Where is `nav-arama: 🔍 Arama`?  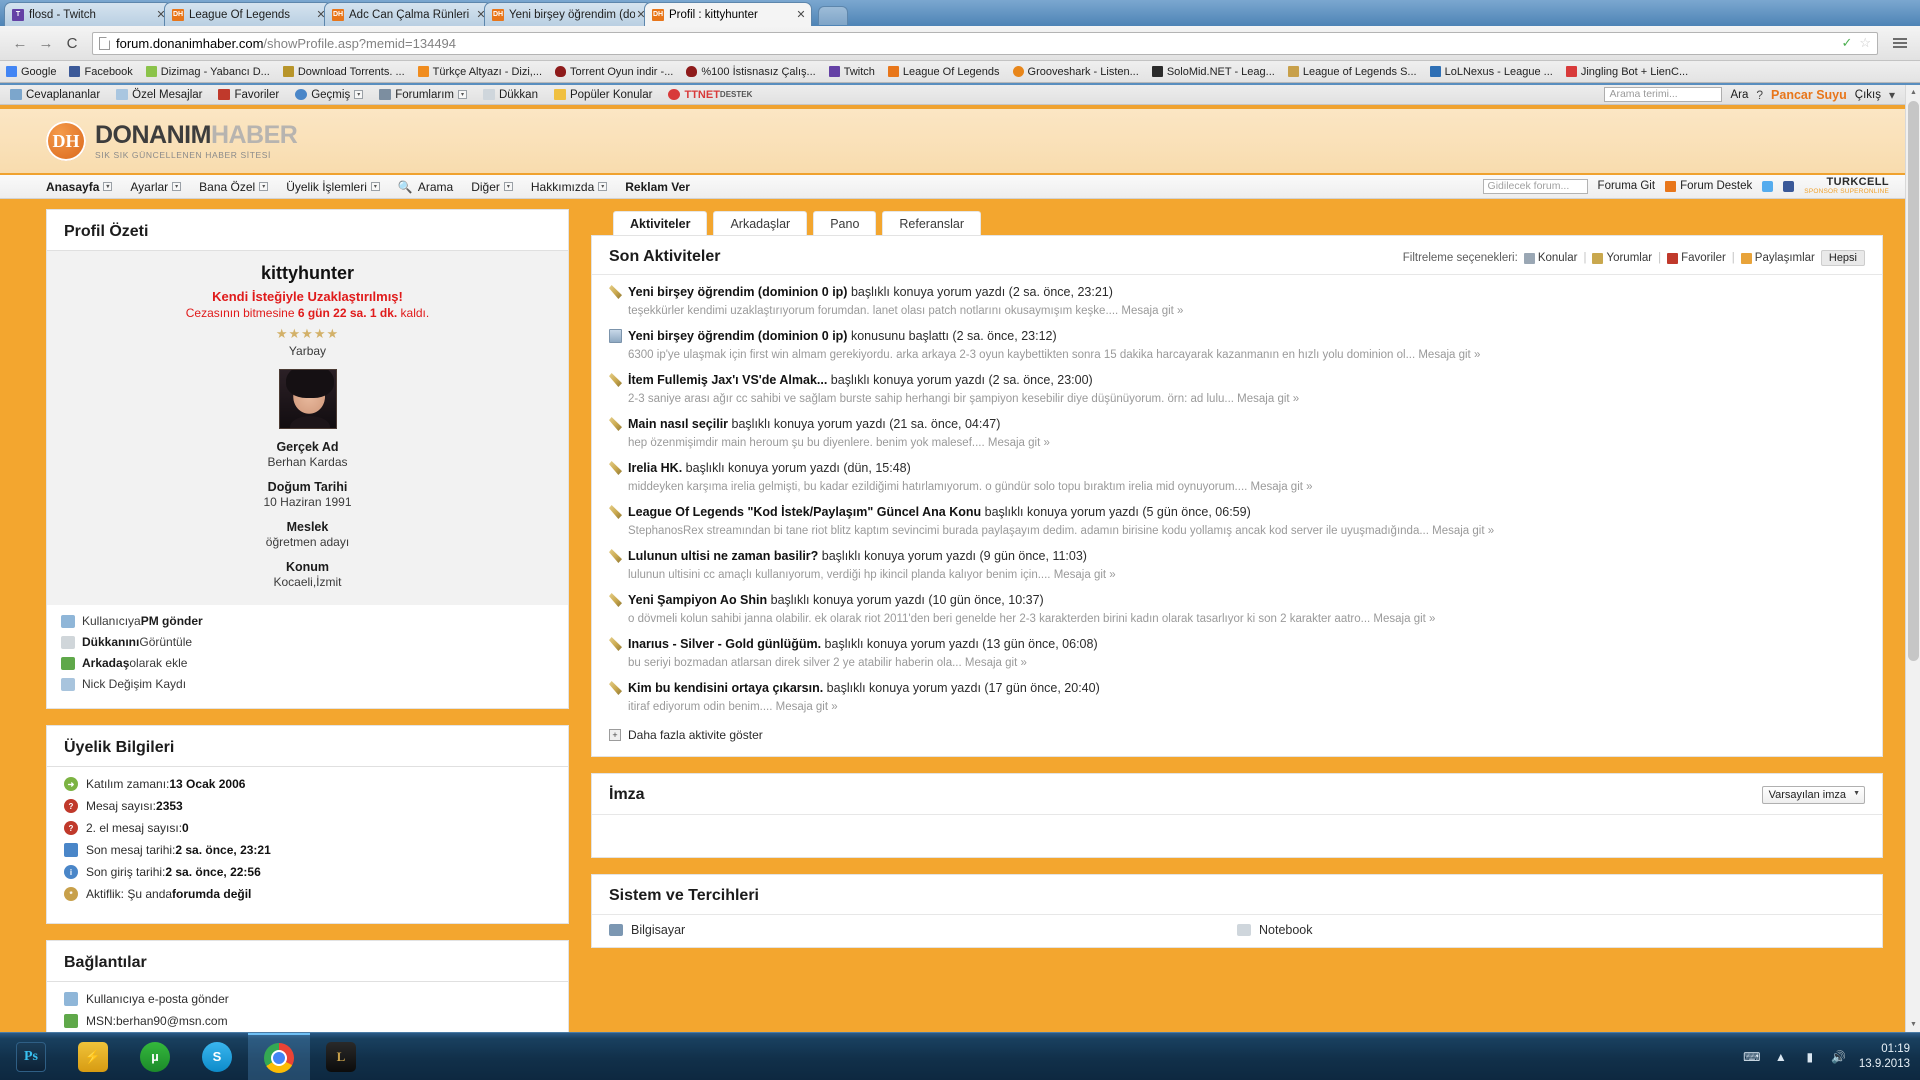 nav-arama: 🔍 Arama is located at coordinates (425, 187).